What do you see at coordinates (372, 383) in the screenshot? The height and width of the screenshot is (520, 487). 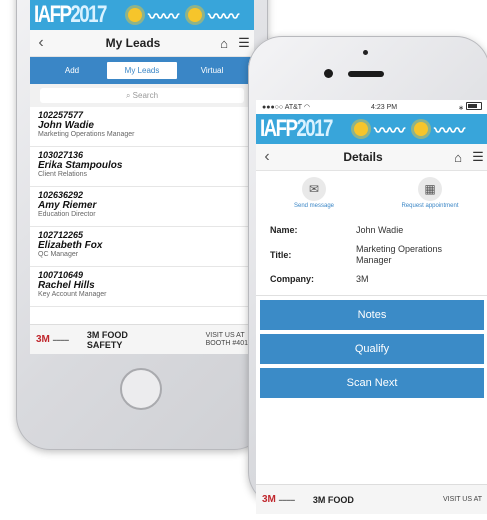 I see `scan-next-button: Scan Next` at bounding box center [372, 383].